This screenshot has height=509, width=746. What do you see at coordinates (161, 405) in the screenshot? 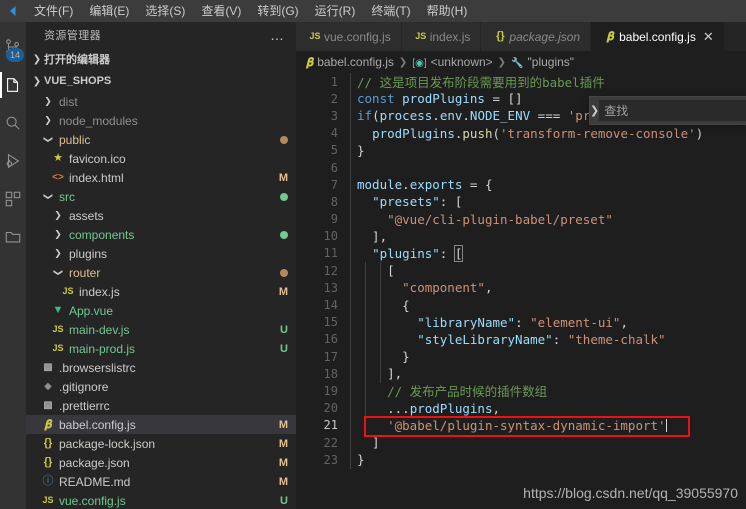
I see `tree-item-prettierrc: ▩ .prettierrc` at bounding box center [161, 405].